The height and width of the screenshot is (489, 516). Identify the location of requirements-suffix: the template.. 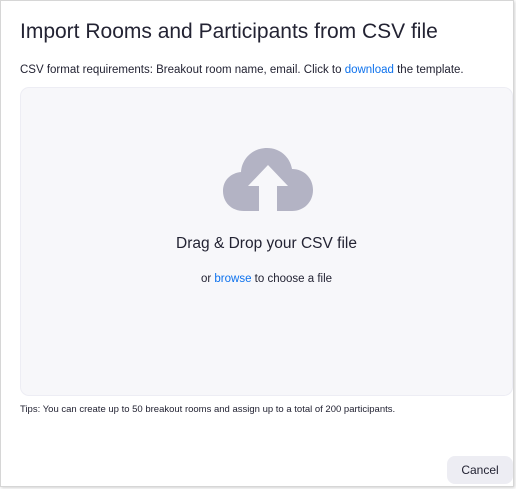
(428, 70).